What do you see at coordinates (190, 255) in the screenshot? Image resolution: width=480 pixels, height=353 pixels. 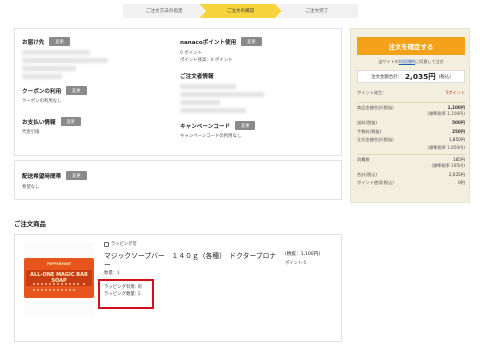 I see `product-name: マジックソープバー １４０ｇ（各種） ドクターブロナ` at bounding box center [190, 255].